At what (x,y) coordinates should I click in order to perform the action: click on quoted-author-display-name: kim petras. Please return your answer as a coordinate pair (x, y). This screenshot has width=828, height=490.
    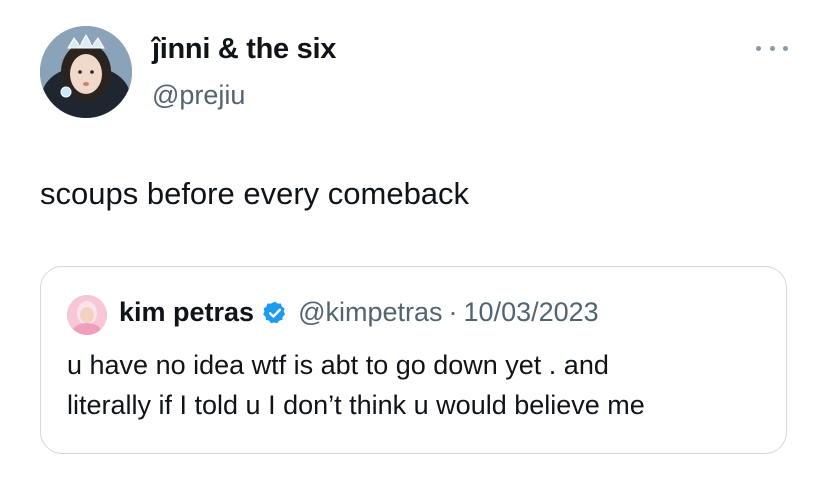
    Looking at the image, I should click on (186, 312).